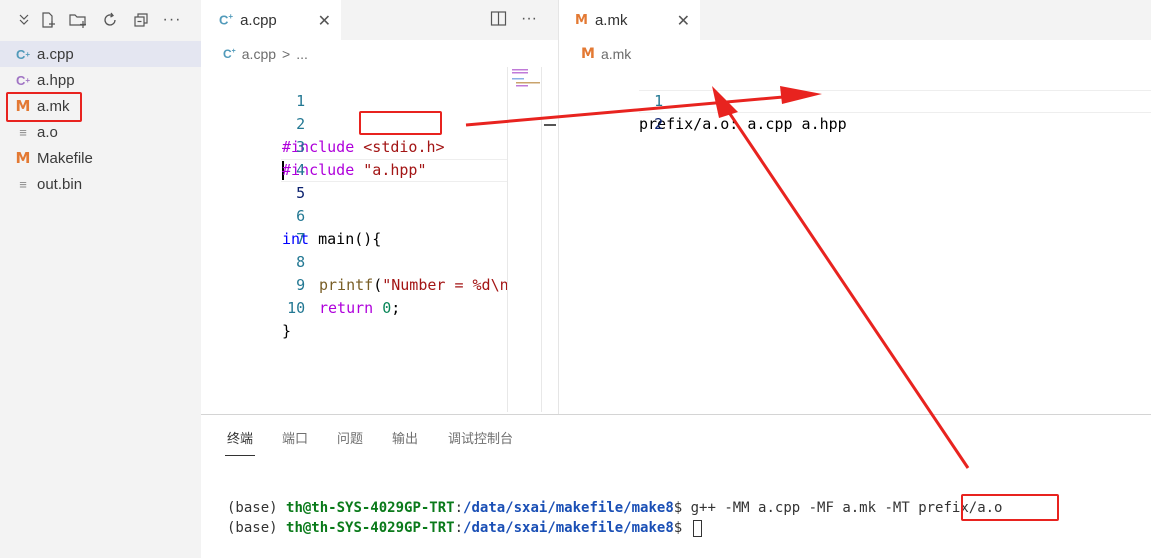 This screenshot has width=1151, height=558. What do you see at coordinates (405, 437) in the screenshot?
I see `tab-output: 输出` at bounding box center [405, 437].